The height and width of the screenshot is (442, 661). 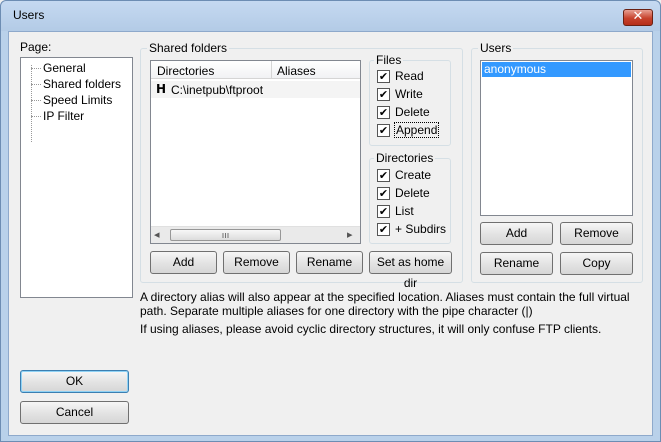 I want to click on home-dir-flag: H, so click(x=161, y=89).